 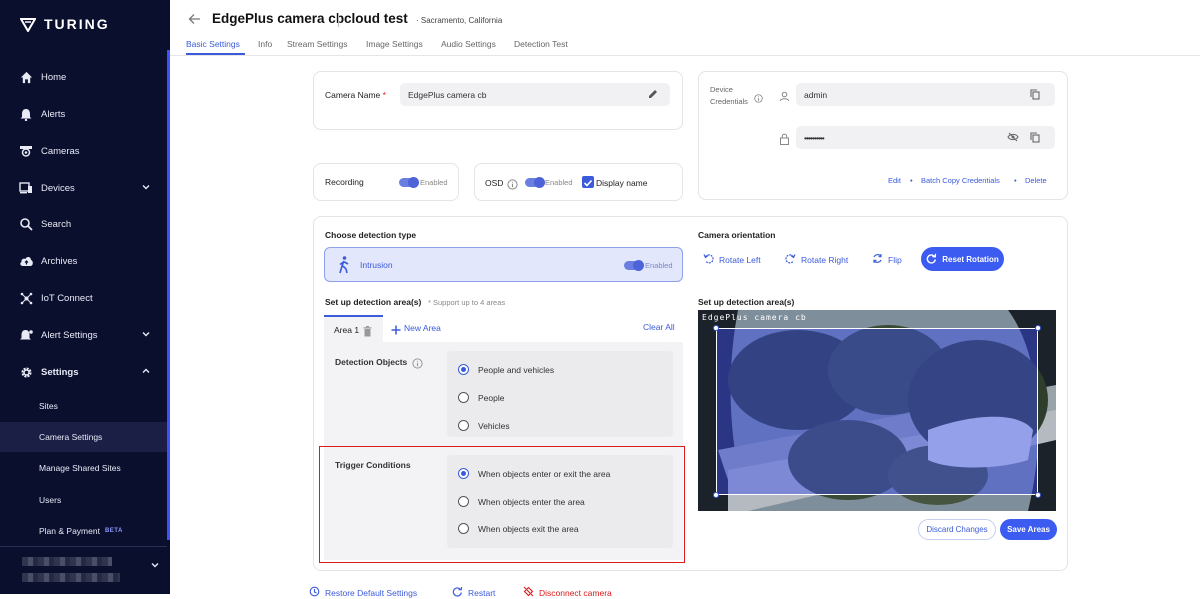 What do you see at coordinates (957, 529) in the screenshot?
I see `discard-changes-button: Discard Changes` at bounding box center [957, 529].